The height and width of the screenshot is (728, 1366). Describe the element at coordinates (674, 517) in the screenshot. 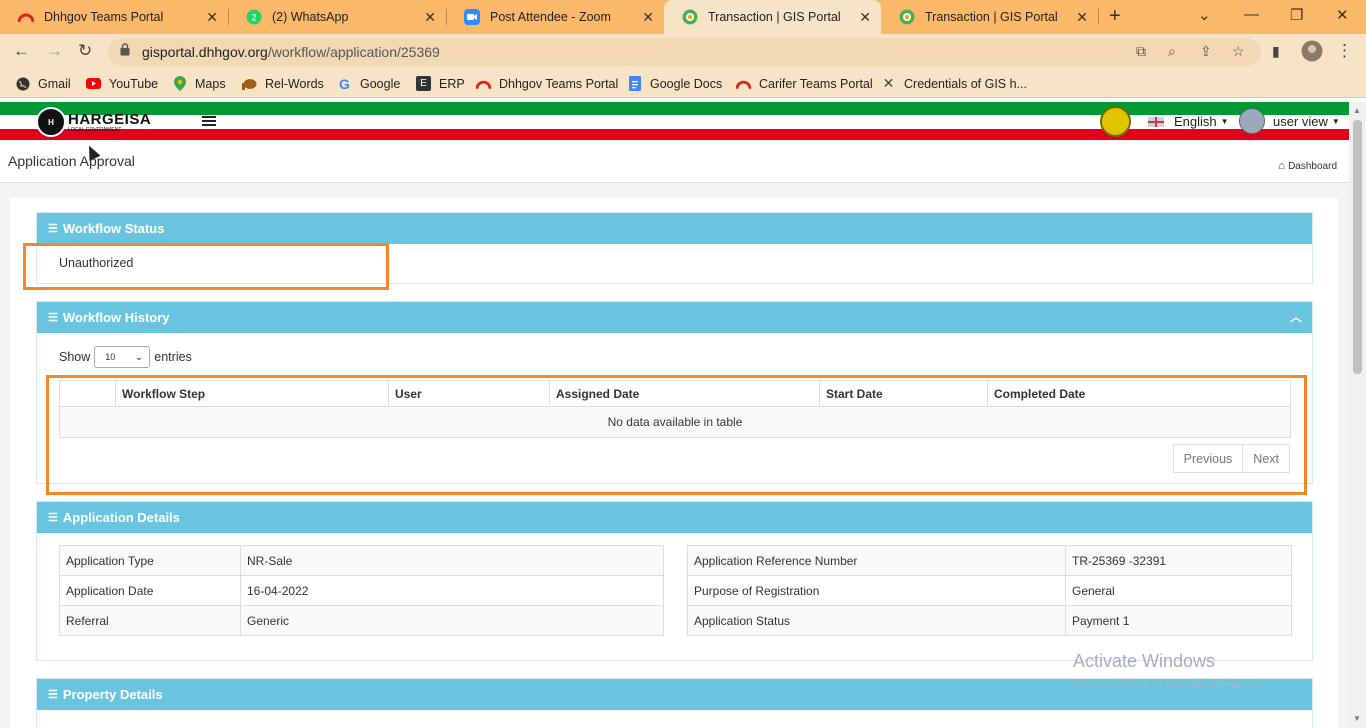

I see `panel-header: ☰ Application Details` at that location.